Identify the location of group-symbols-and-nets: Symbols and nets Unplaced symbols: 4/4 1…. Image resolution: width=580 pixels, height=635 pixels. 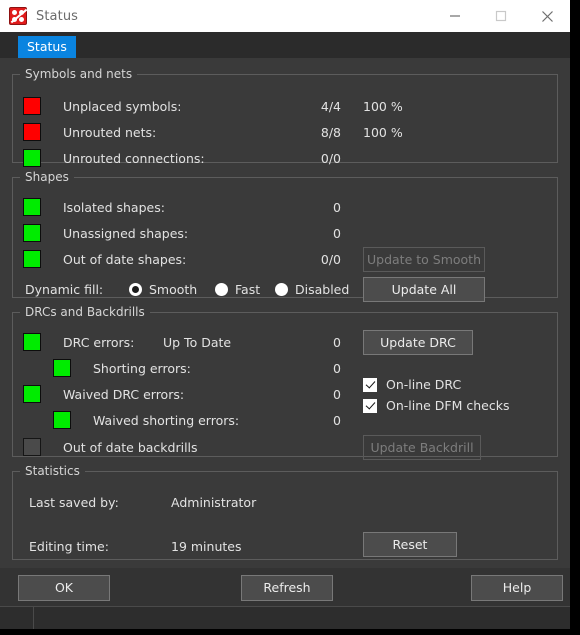
(285, 117).